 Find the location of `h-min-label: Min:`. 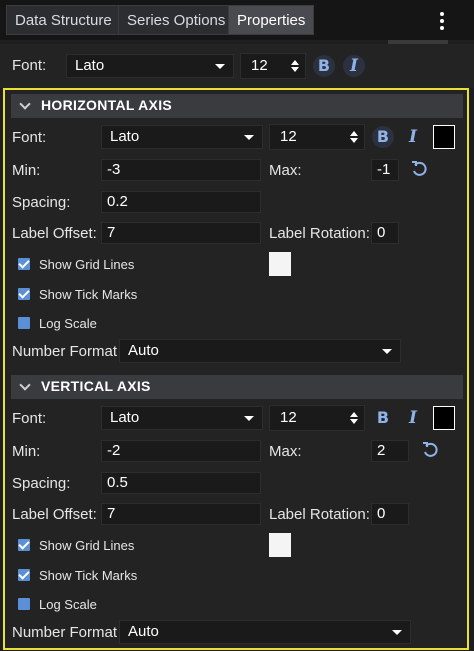

h-min-label: Min: is located at coordinates (26, 170).